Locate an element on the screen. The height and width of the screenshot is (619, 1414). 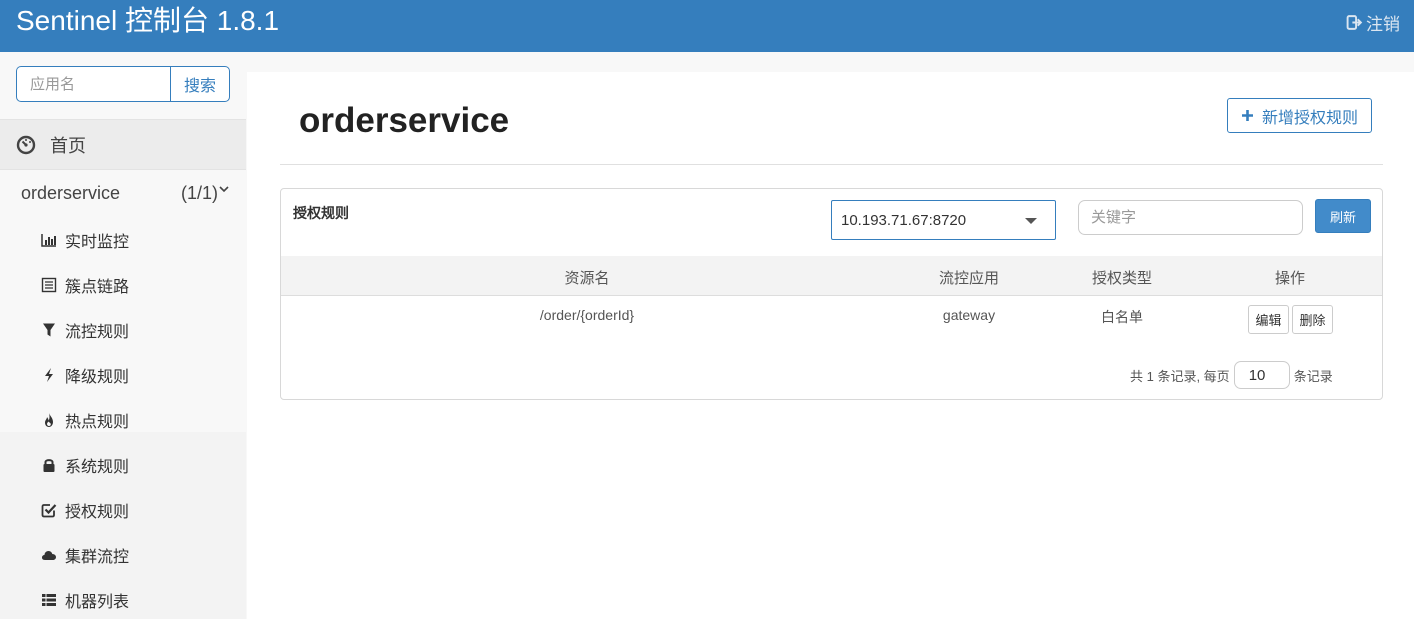
lock-icon is located at coordinates (49, 465).